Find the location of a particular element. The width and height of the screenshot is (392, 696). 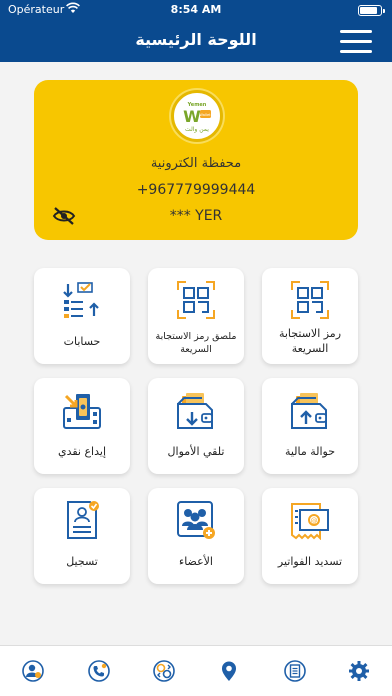

tile-money-transfer: حوالة مالية is located at coordinates (310, 426).